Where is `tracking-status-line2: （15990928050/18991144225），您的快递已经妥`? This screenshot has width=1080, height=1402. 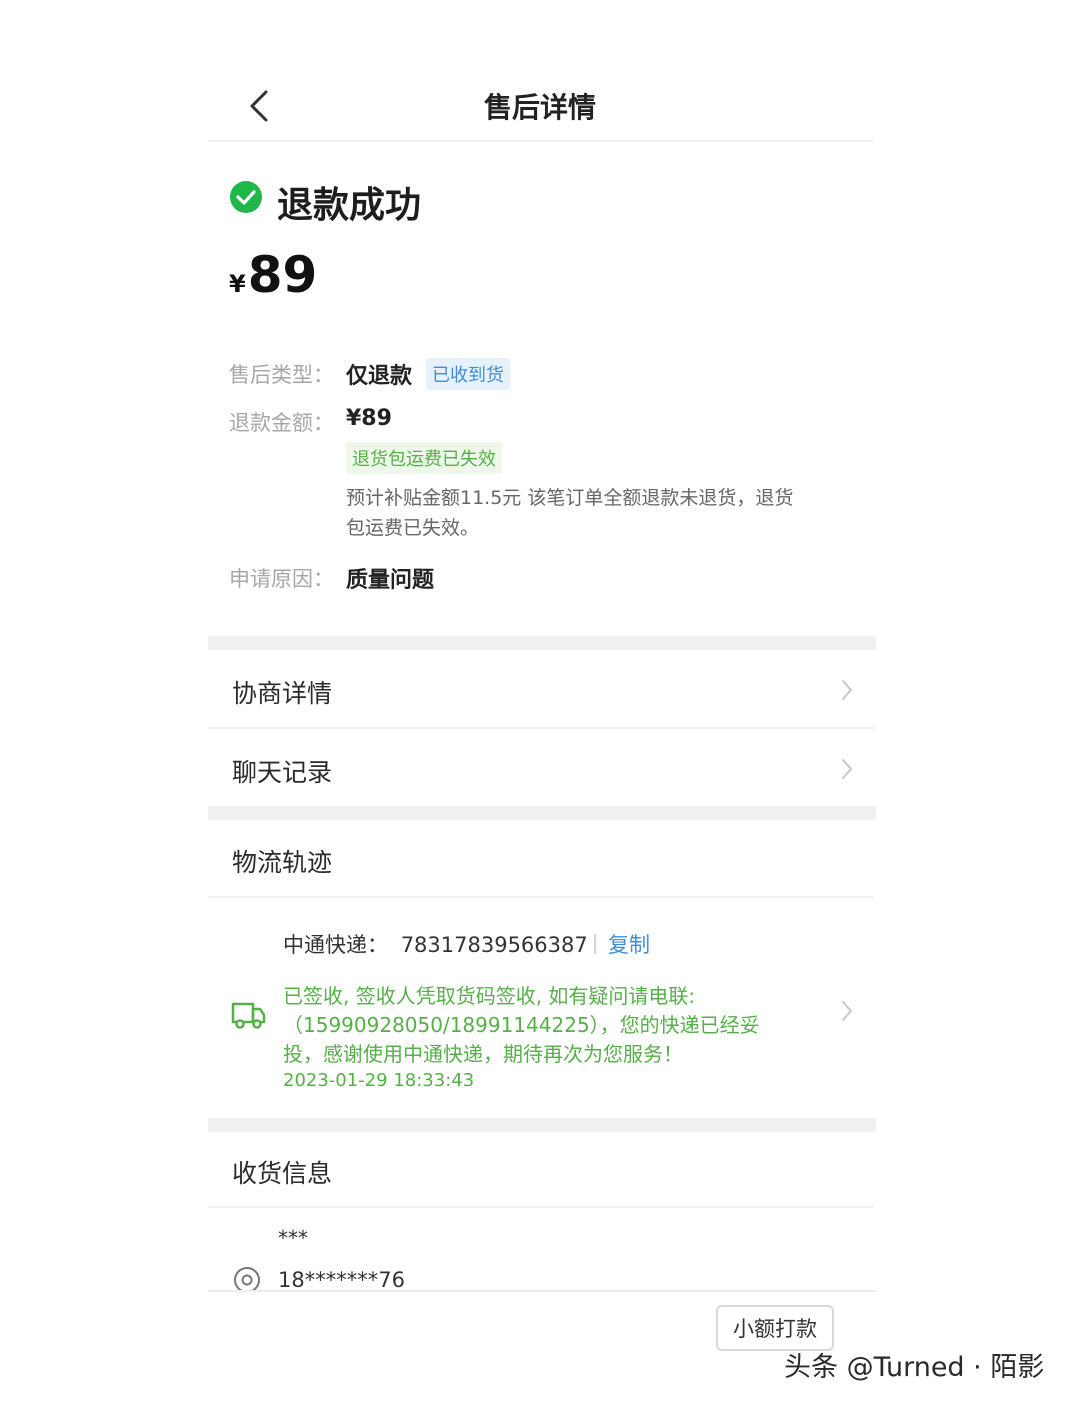 tracking-status-line2: （15990928050/18991144225），您的快递已经妥 is located at coordinates (521, 1025).